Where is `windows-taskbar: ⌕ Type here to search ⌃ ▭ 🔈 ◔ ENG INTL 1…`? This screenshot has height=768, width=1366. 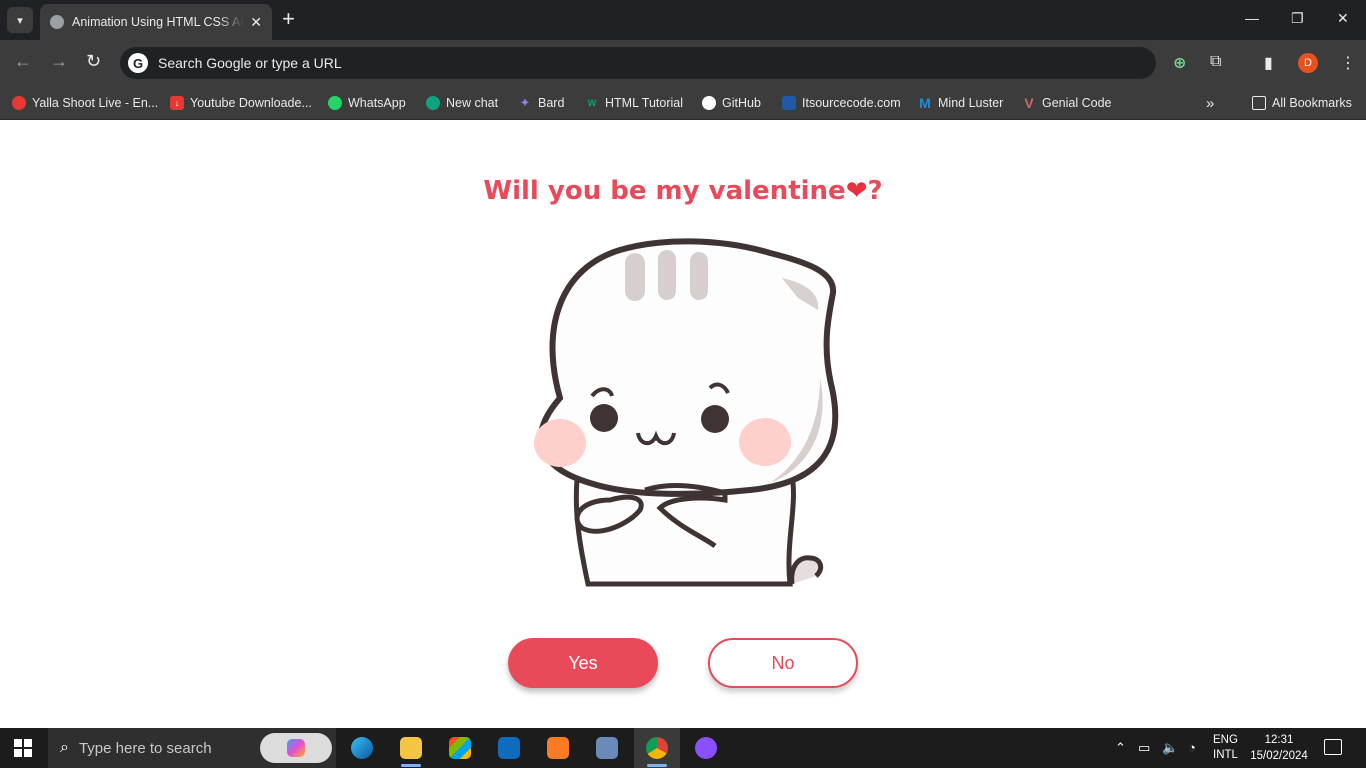 windows-taskbar: ⌕ Type here to search ⌃ ▭ 🔈 ◔ ENG INTL 1… is located at coordinates (683, 748).